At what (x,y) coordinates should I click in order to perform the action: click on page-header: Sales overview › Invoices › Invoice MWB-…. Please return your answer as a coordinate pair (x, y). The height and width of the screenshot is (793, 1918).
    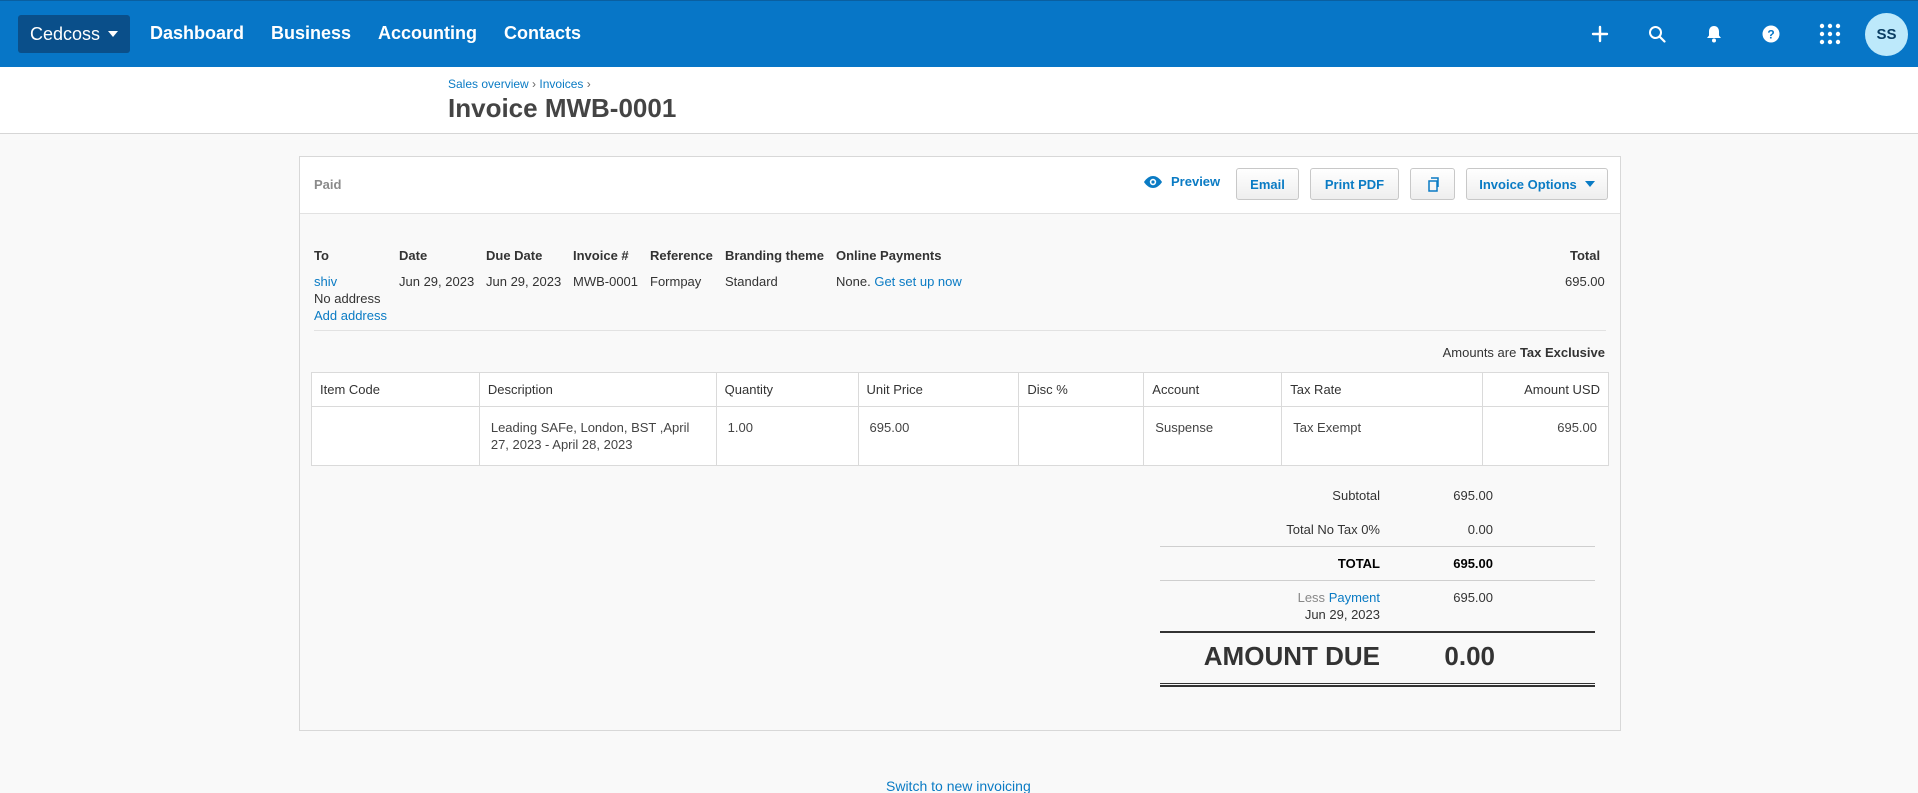
    Looking at the image, I should click on (959, 100).